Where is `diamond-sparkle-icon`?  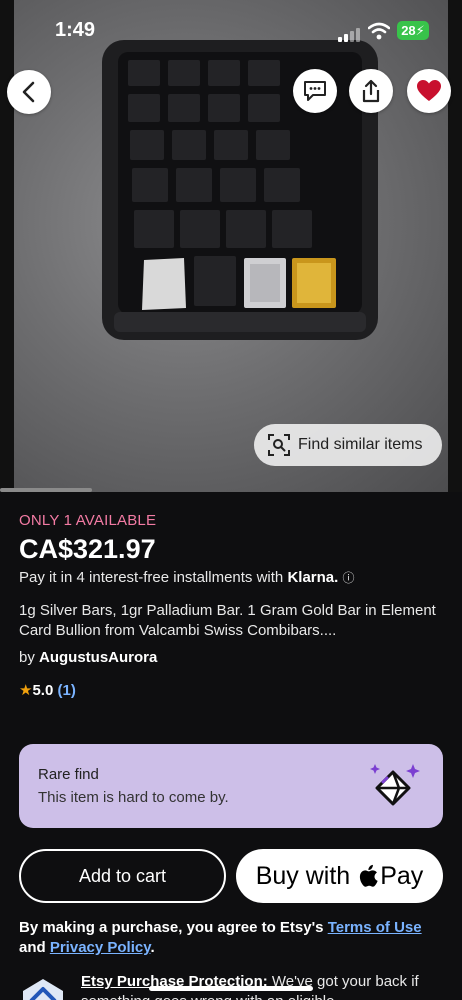 diamond-sparkle-icon is located at coordinates (395, 785).